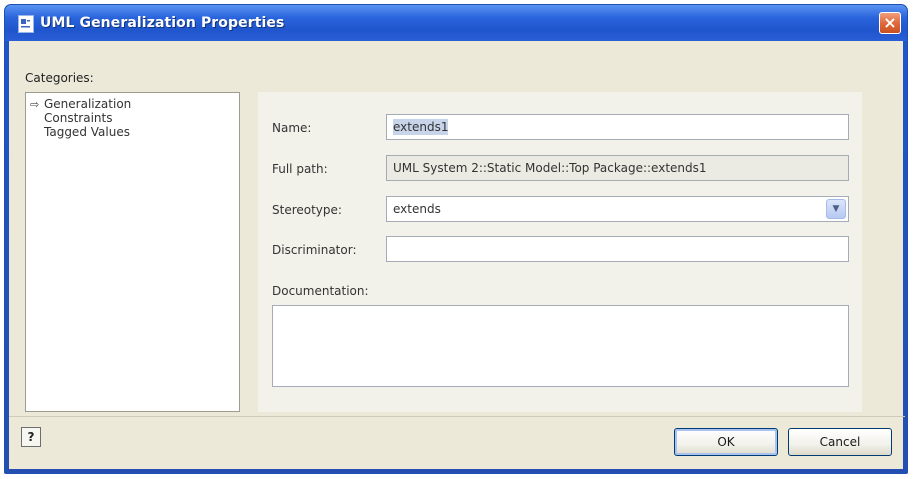  What do you see at coordinates (617, 249) in the screenshot?
I see `discriminator-input` at bounding box center [617, 249].